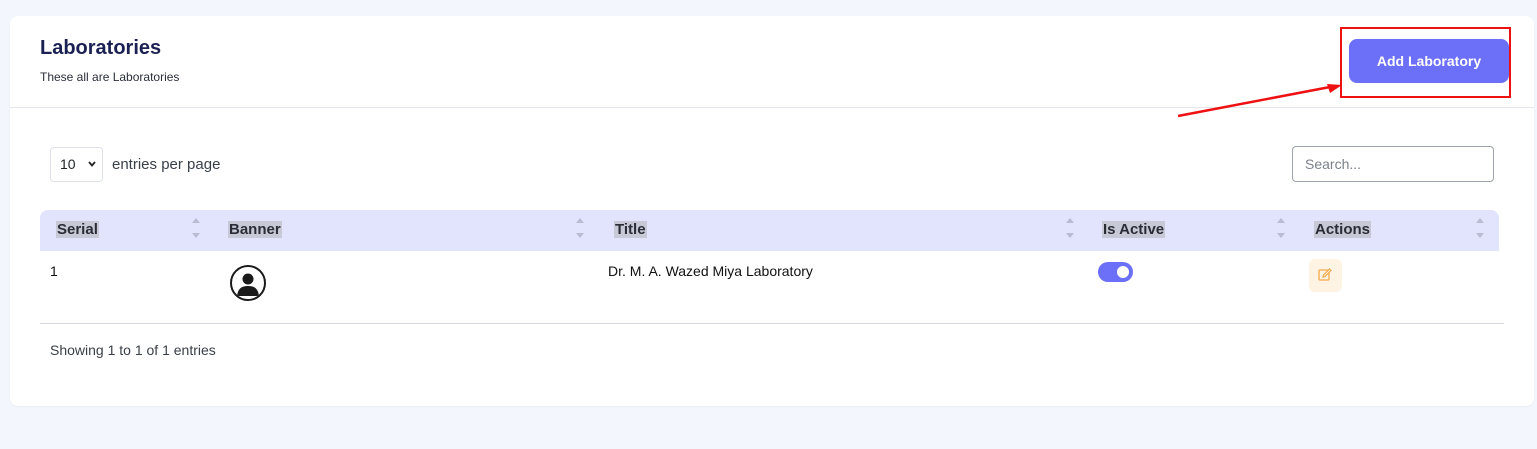 Image resolution: width=1537 pixels, height=449 pixels. Describe the element at coordinates (1404, 230) in the screenshot. I see `column-header-actions: Actions` at that location.